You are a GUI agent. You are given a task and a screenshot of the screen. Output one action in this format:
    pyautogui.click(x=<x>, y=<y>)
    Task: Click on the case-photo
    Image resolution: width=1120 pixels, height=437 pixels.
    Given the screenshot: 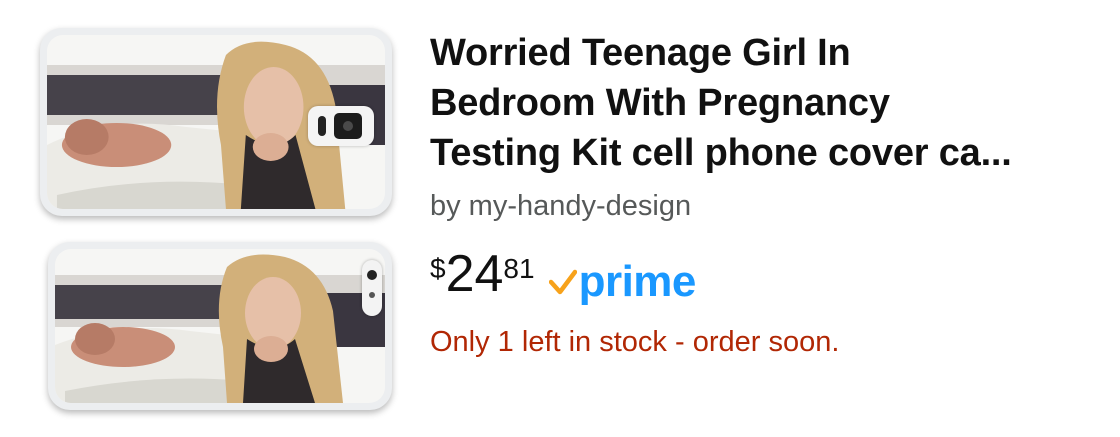 What is the action you would take?
    pyautogui.click(x=220, y=326)
    